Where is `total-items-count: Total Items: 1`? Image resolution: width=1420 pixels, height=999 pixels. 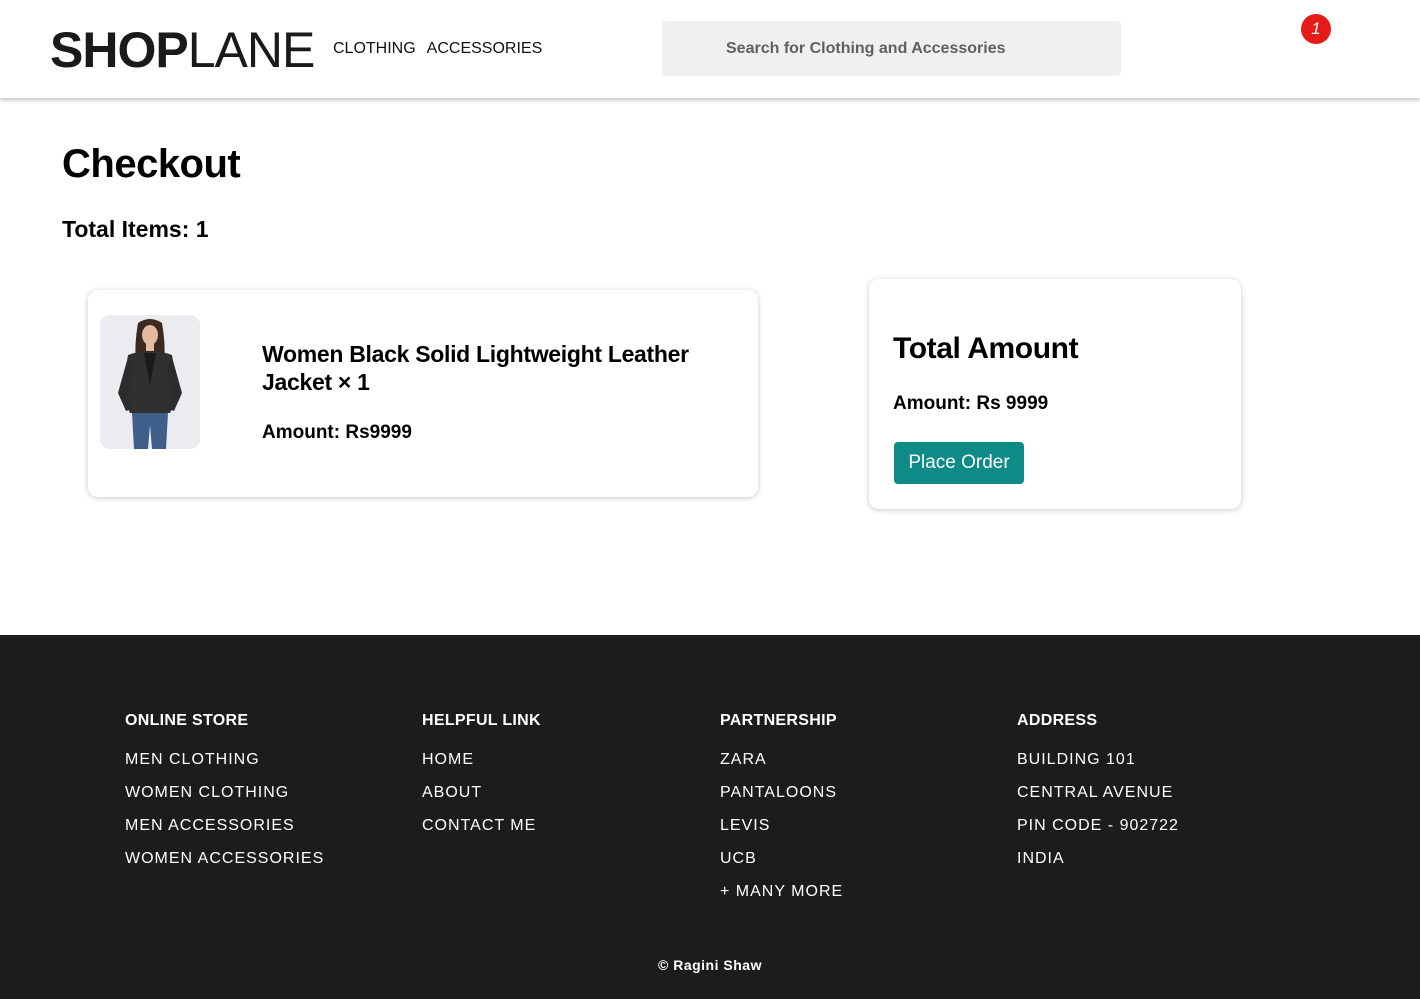 total-items-count: Total Items: 1 is located at coordinates (135, 229).